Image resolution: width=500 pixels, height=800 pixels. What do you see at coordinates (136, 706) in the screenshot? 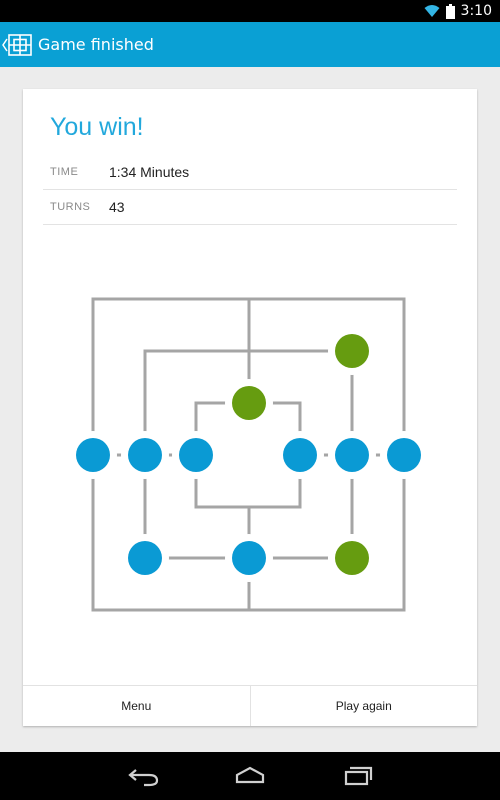
I see `menu-button: Menu` at bounding box center [136, 706].